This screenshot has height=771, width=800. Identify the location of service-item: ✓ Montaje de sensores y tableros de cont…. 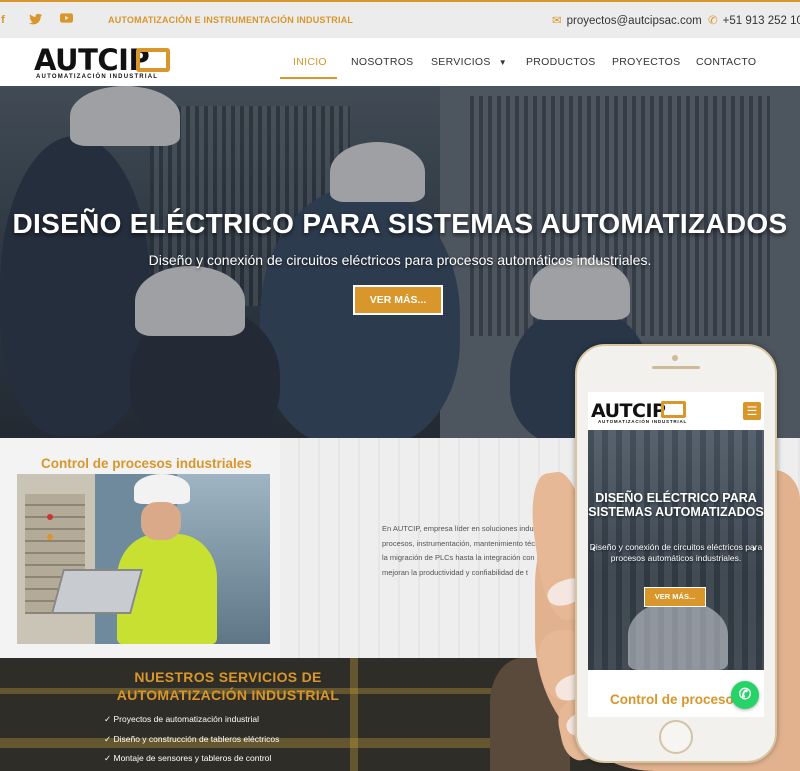
(188, 758).